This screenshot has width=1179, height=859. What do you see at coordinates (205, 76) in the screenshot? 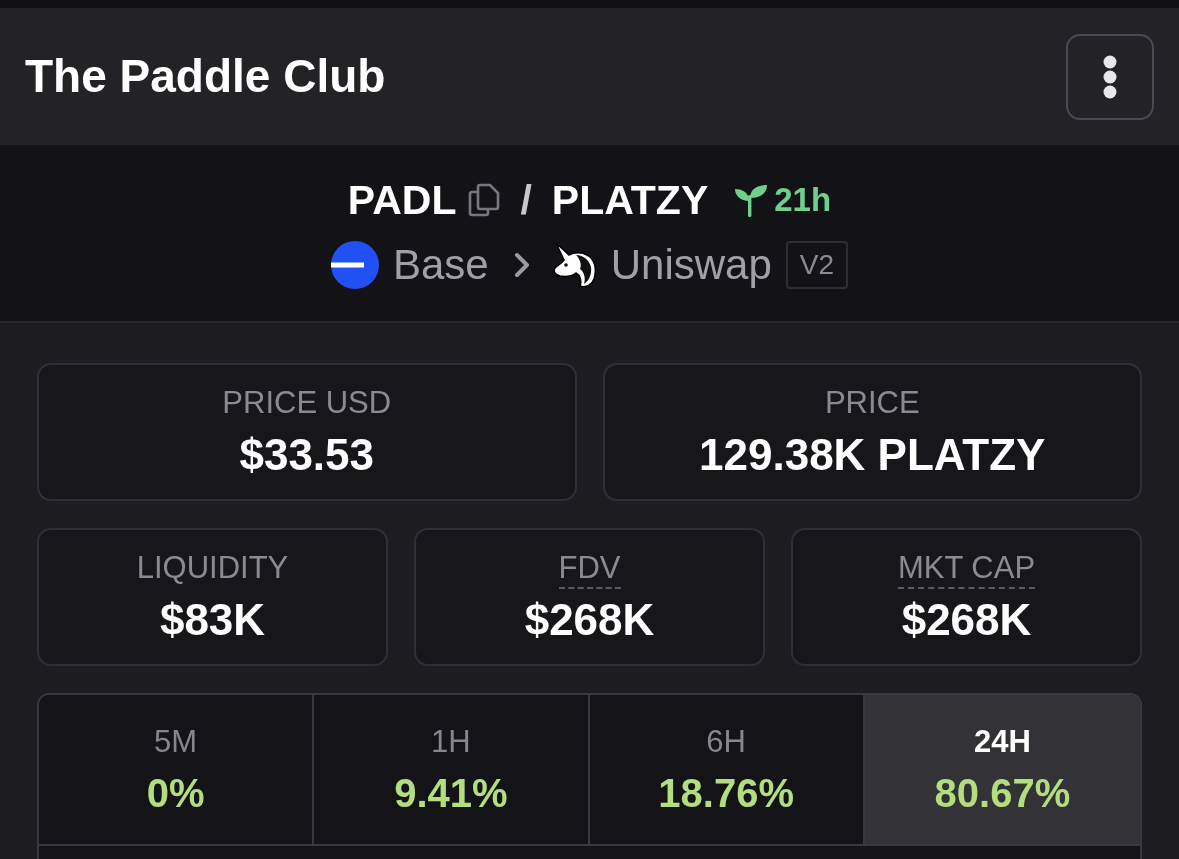
I see `page-title: The Paddle Club` at bounding box center [205, 76].